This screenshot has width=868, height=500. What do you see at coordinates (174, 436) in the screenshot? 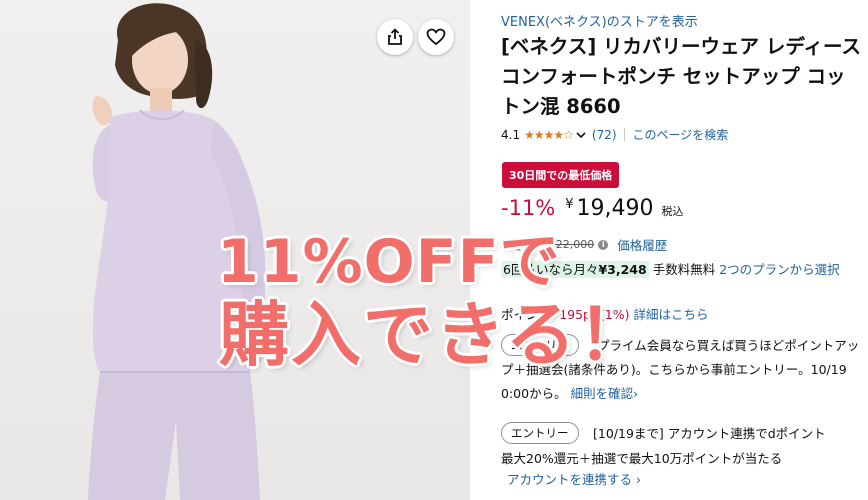
I see `model-pants` at bounding box center [174, 436].